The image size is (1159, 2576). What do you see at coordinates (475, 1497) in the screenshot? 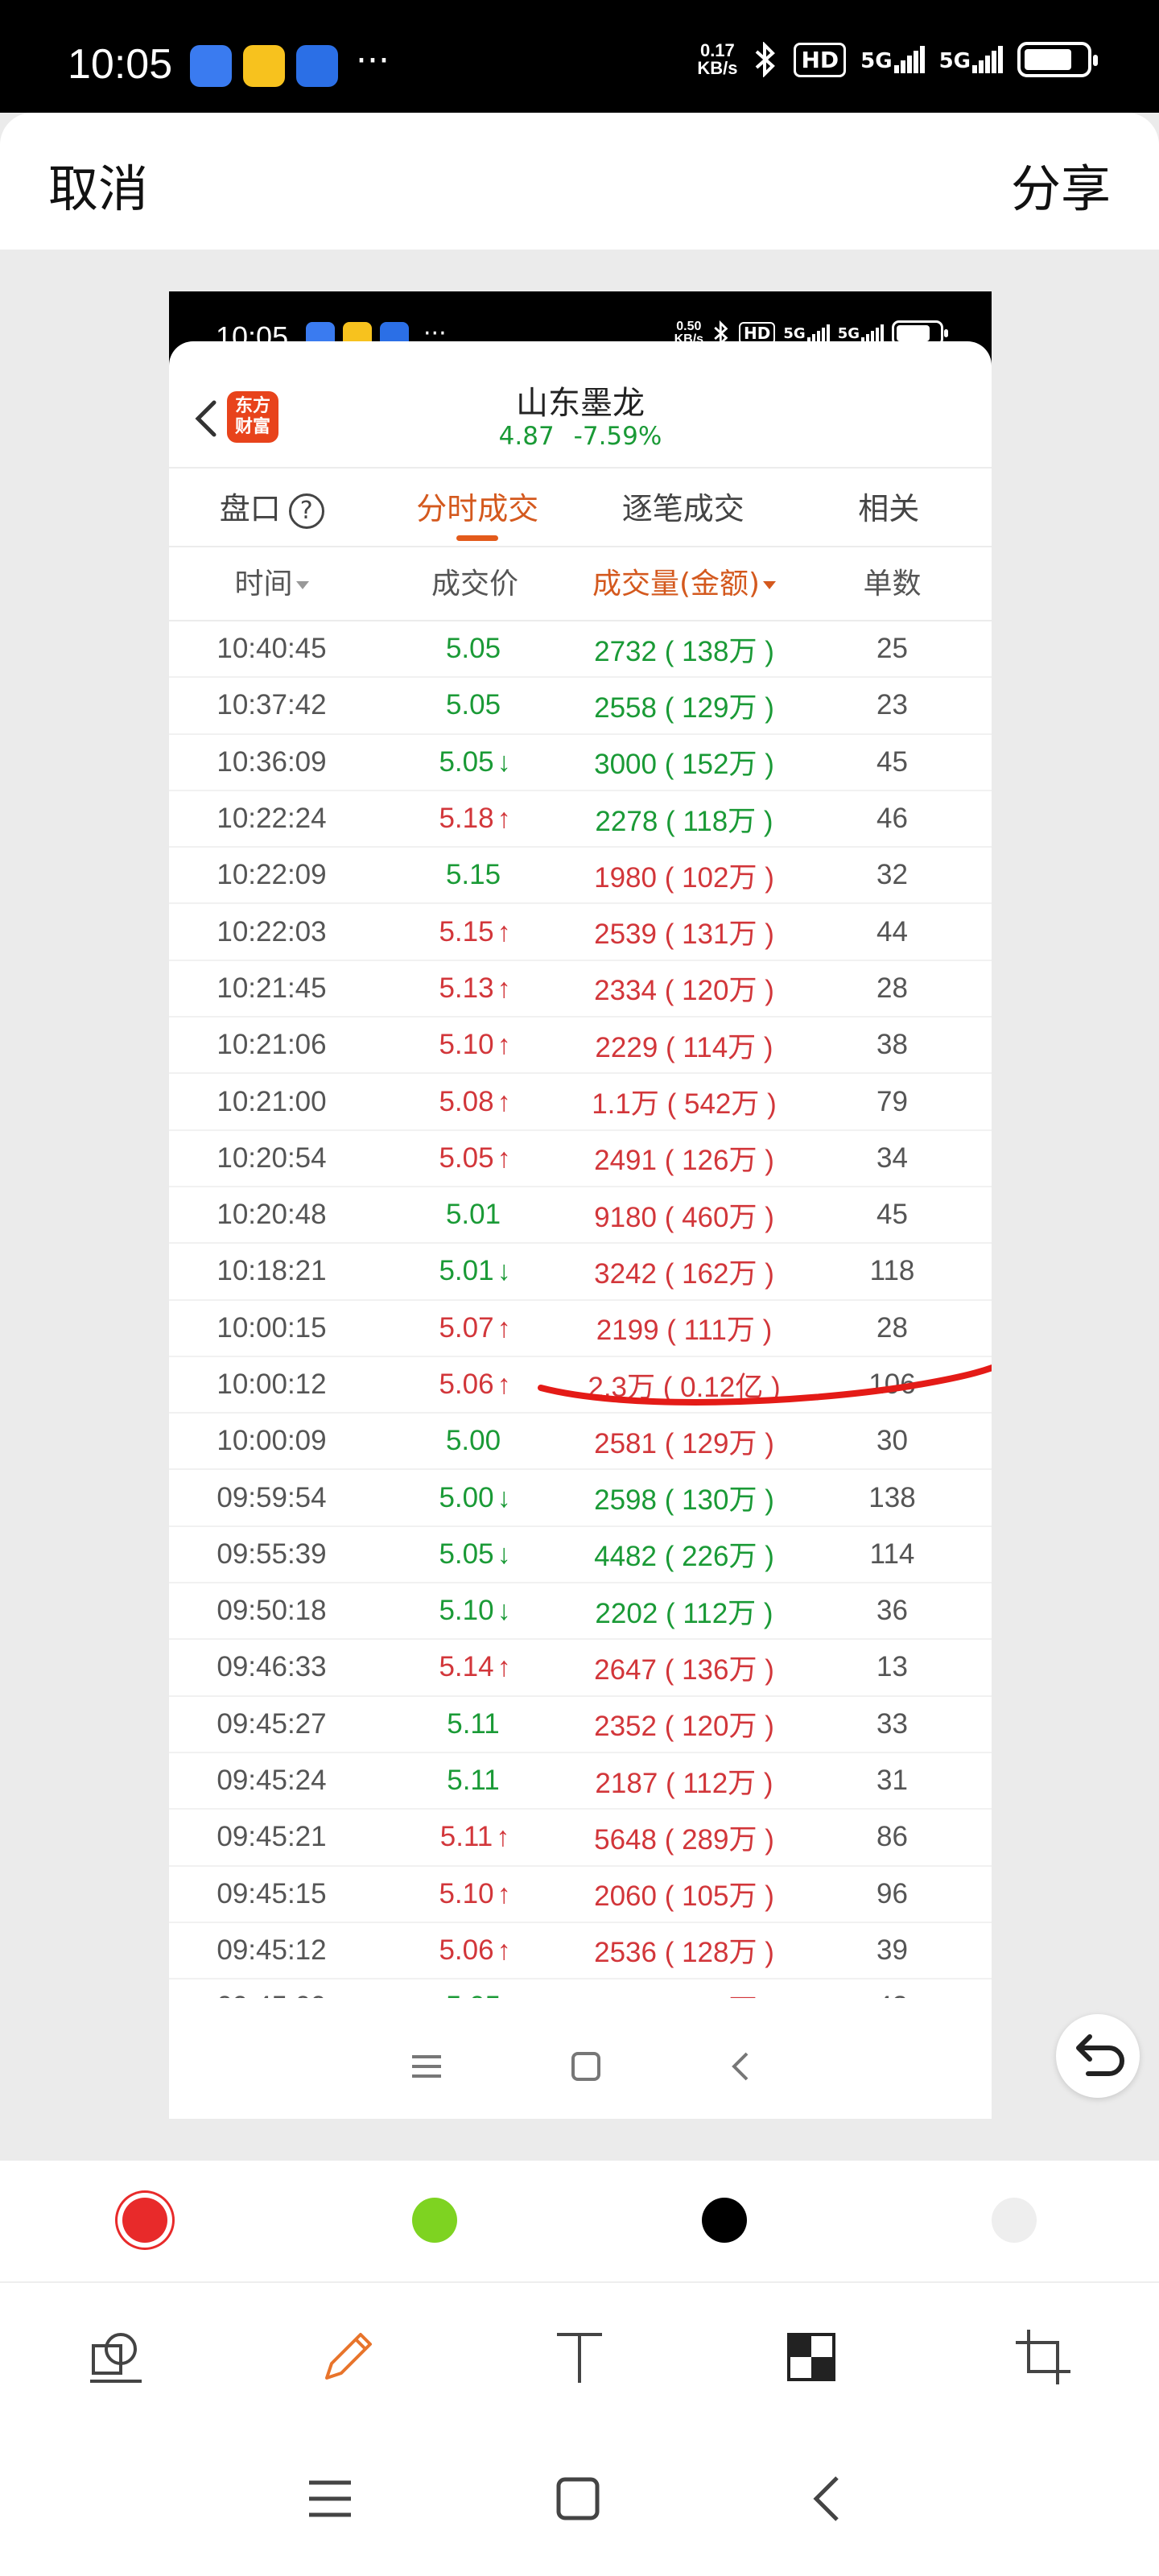
I see `trade-price: 5.00 ↓` at bounding box center [475, 1497].